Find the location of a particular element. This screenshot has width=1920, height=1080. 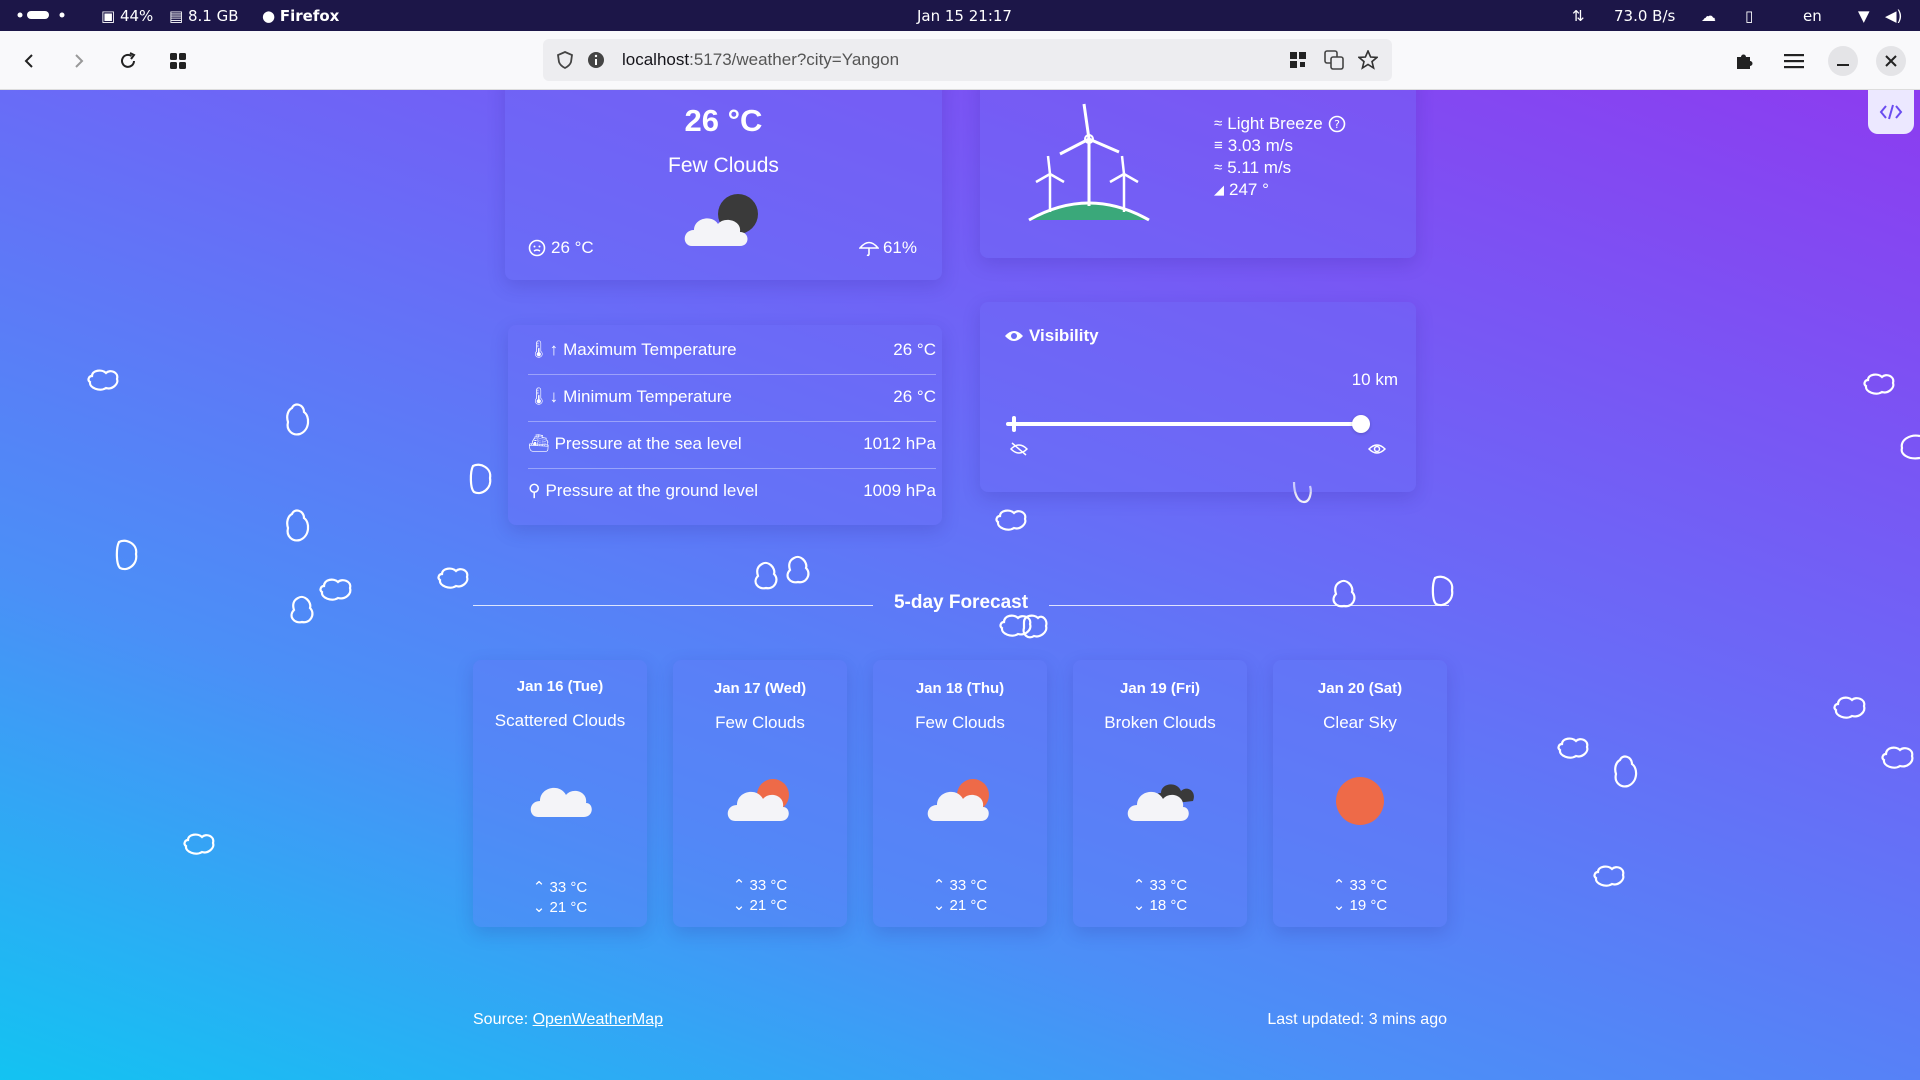

activities-indicator is located at coordinates (41, 17).